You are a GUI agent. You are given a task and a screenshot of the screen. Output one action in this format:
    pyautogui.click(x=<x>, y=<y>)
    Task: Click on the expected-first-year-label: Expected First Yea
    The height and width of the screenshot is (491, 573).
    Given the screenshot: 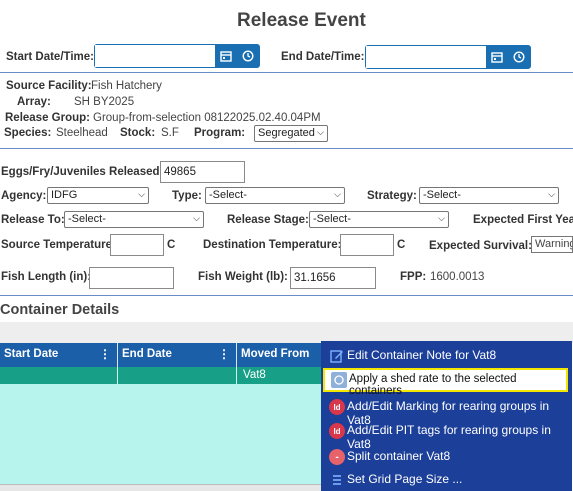 What is the action you would take?
    pyautogui.click(x=523, y=220)
    